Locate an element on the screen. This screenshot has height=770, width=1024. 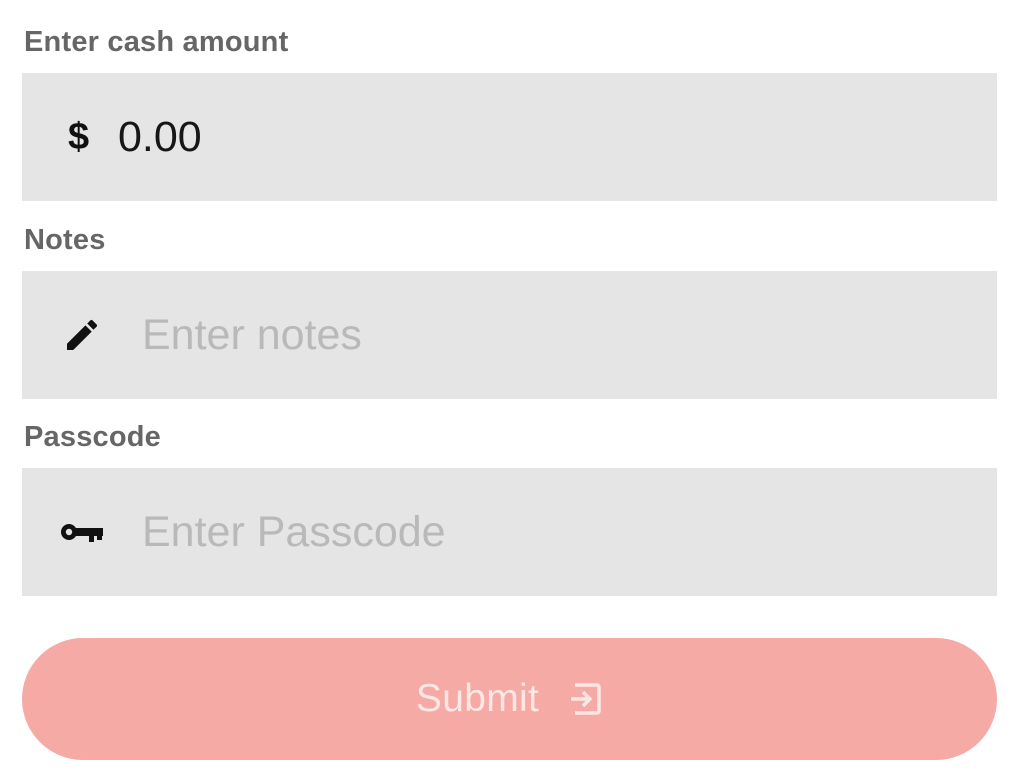
notes-label: Notes is located at coordinates (65, 240).